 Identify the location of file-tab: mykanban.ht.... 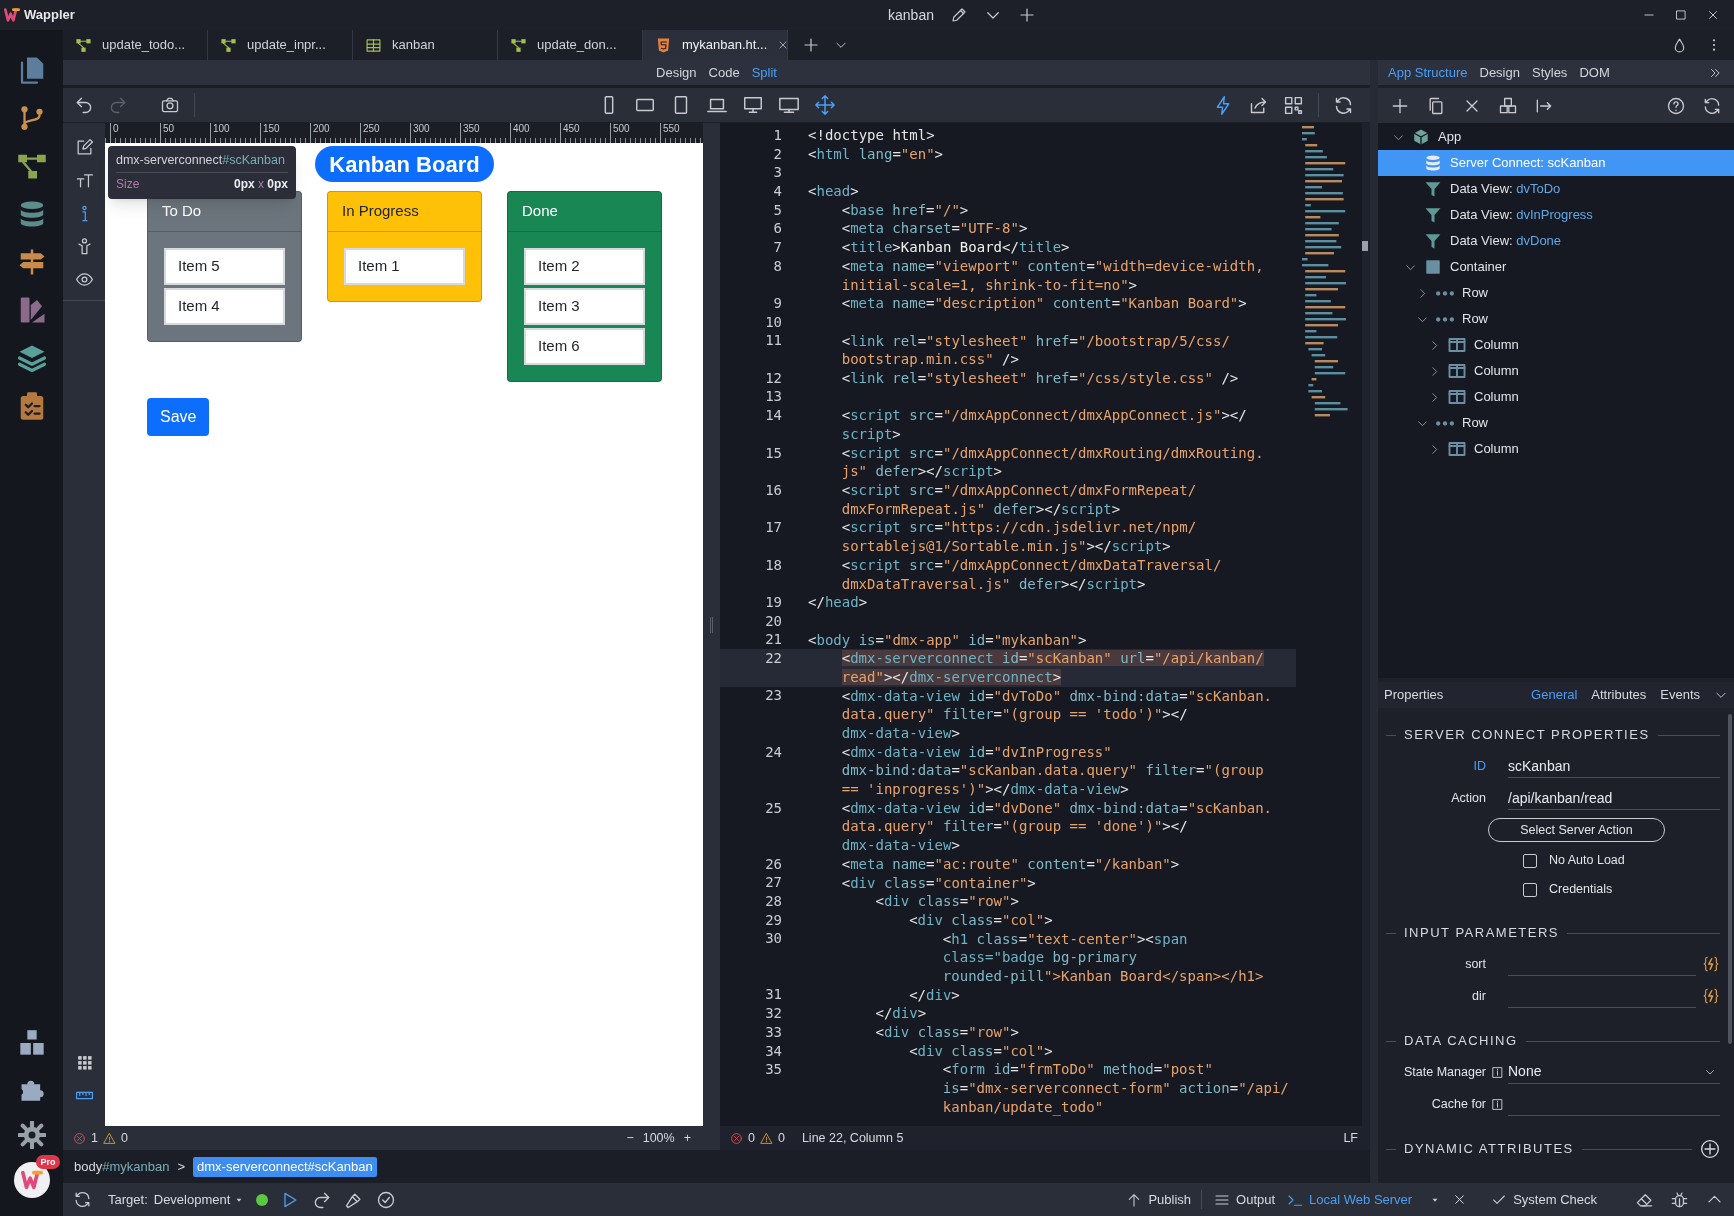
(715, 45).